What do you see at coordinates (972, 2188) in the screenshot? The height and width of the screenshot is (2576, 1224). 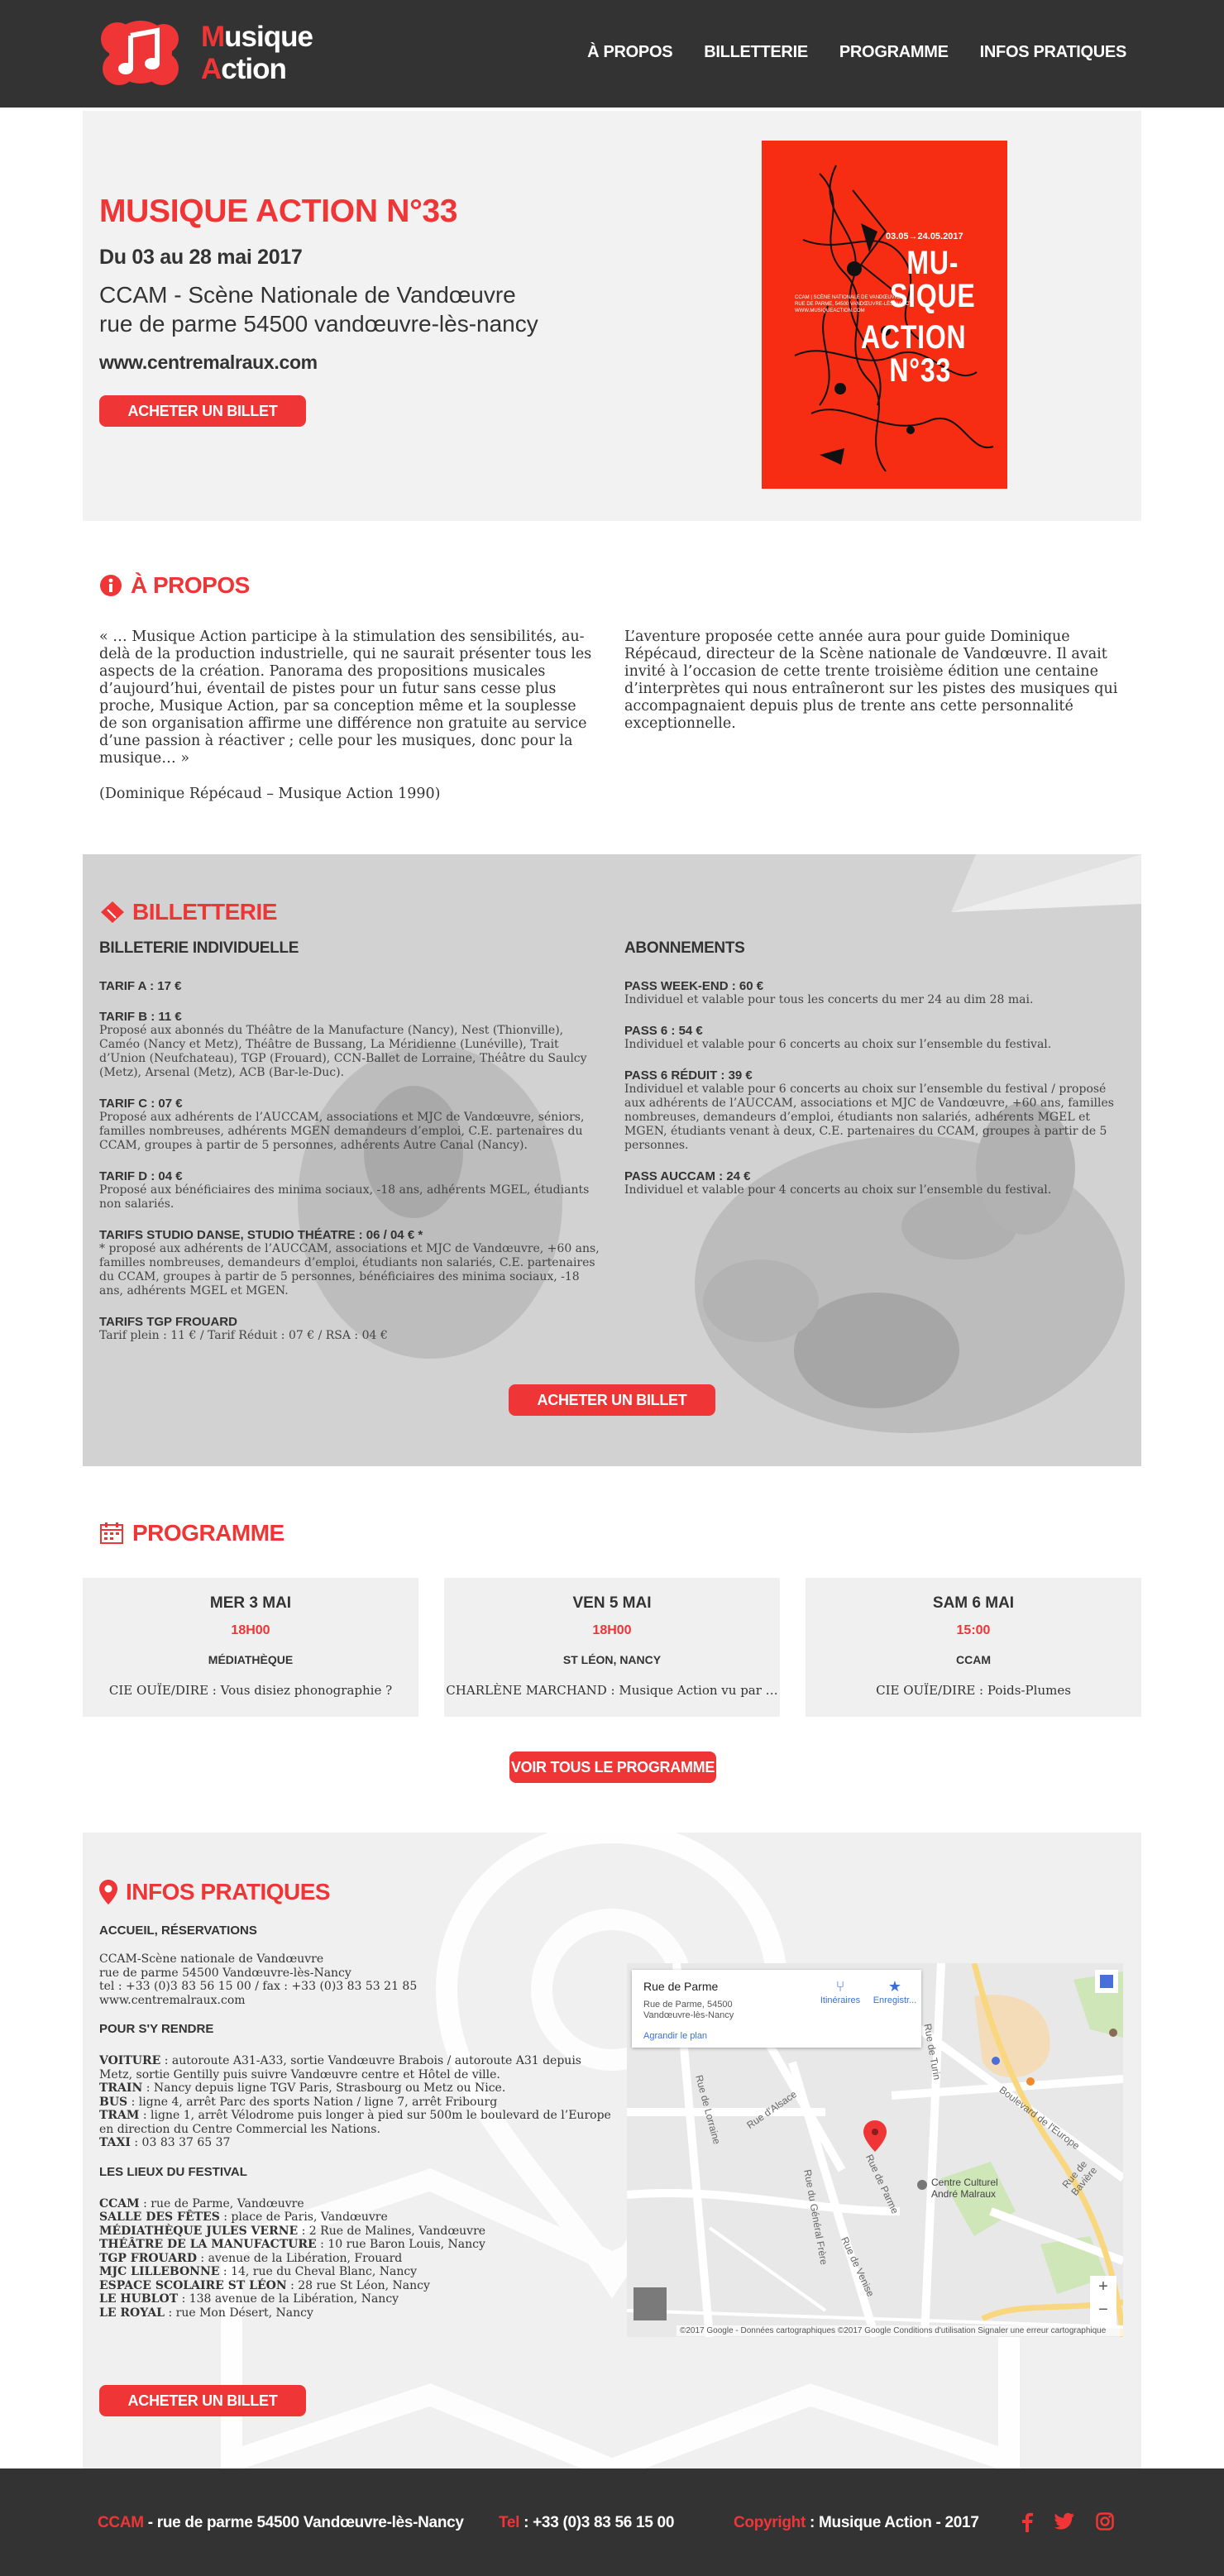 I see `map-poi-label: Centre Culturel André Malraux` at bounding box center [972, 2188].